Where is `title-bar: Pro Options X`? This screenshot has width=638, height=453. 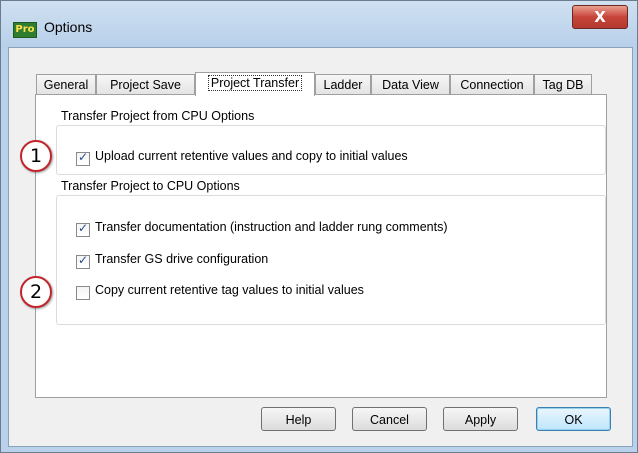 title-bar: Pro Options X is located at coordinates (319, 24).